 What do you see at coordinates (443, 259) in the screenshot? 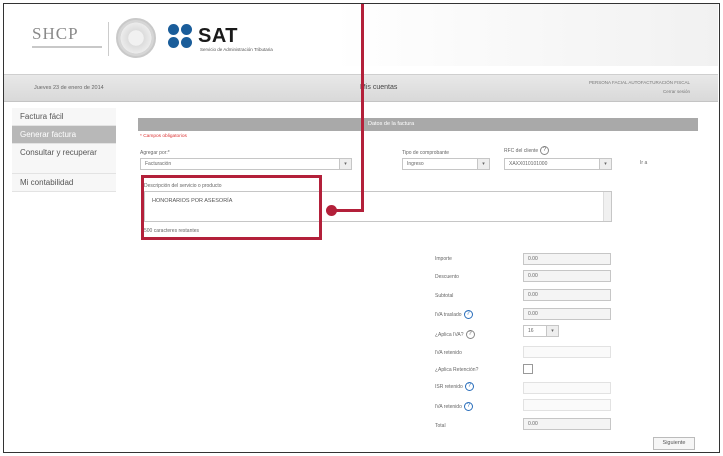
I see `importe-label: Importe` at bounding box center [443, 259].